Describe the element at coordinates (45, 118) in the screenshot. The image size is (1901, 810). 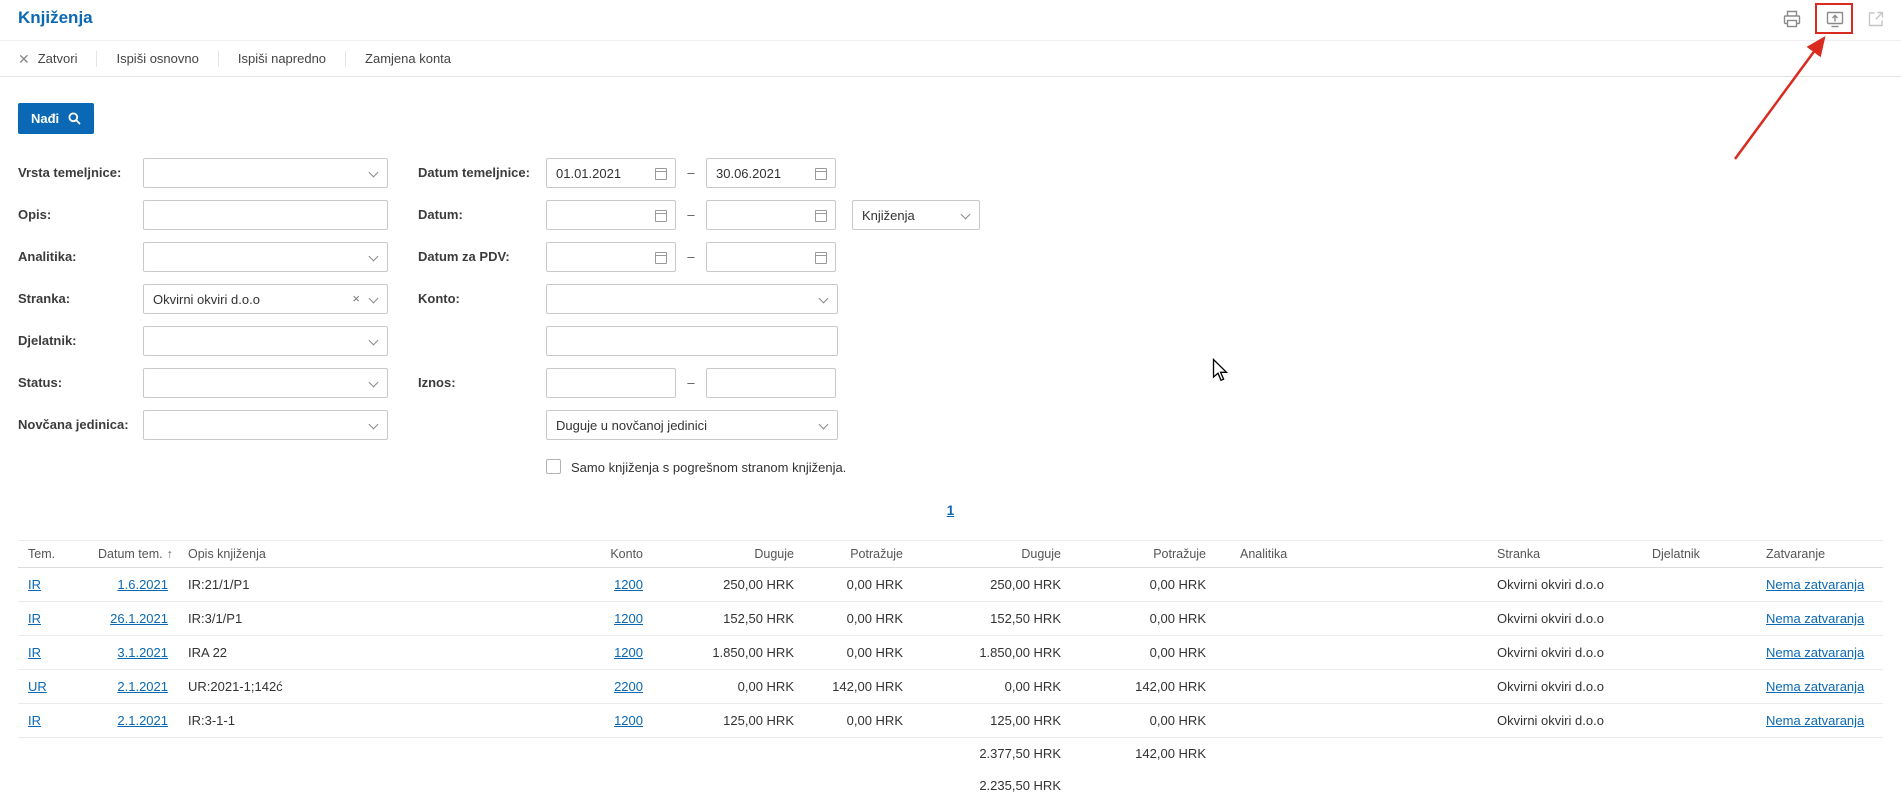
I see `find-button-label: Nađi` at that location.